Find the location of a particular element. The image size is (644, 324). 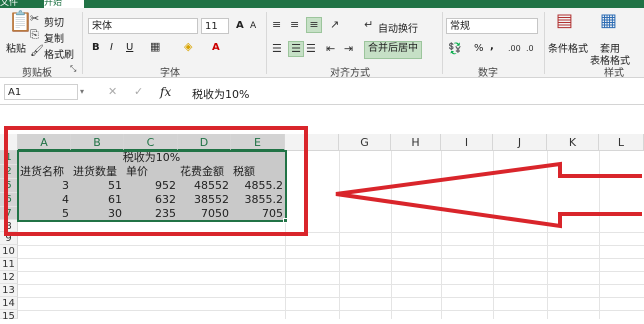

italic-button: I is located at coordinates (111, 47).